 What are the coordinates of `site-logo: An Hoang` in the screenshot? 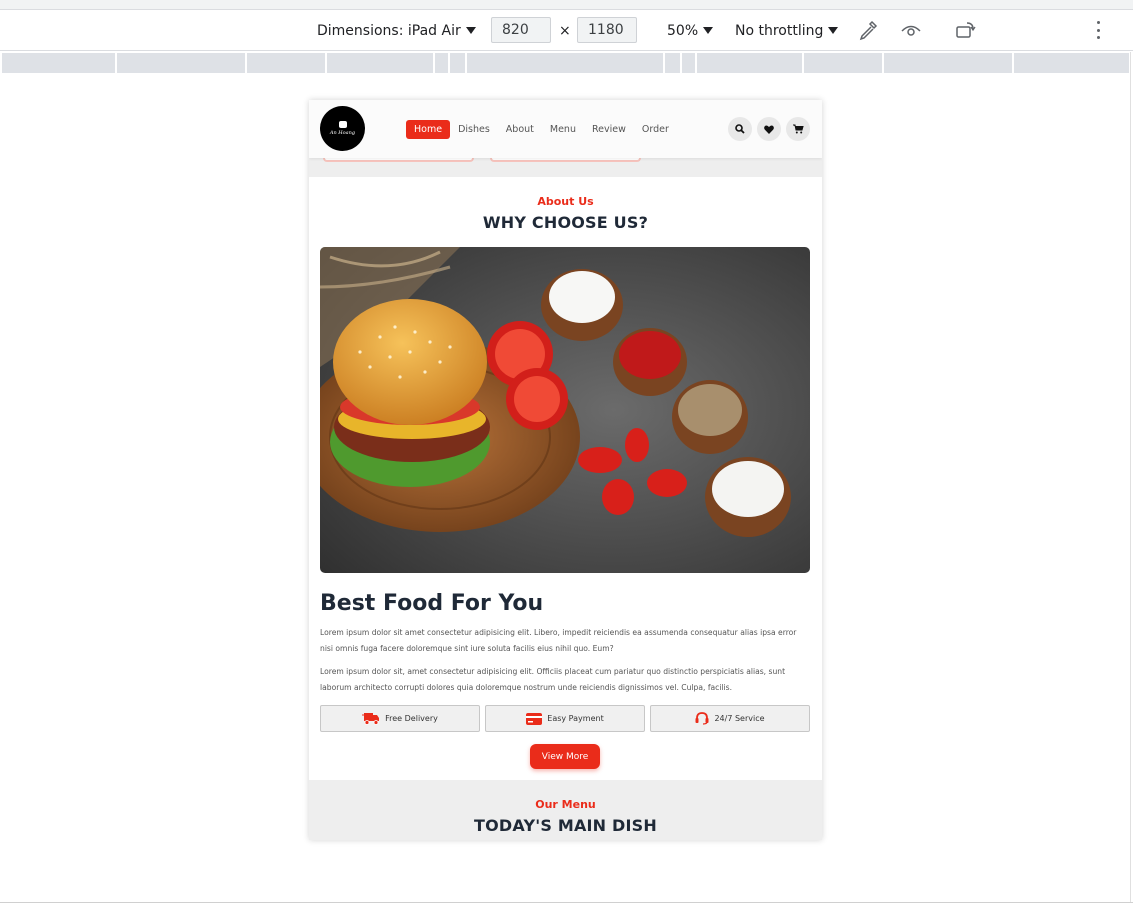 It's located at (342, 128).